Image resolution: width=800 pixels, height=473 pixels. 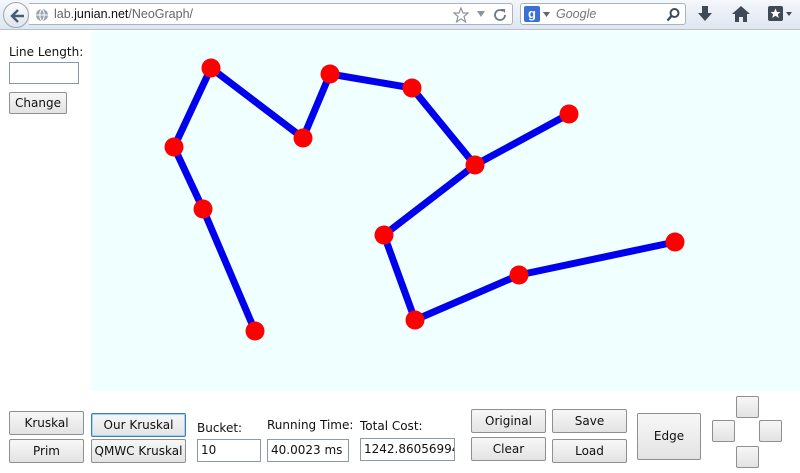 I want to click on running-time-label: Running Time:, so click(x=310, y=425).